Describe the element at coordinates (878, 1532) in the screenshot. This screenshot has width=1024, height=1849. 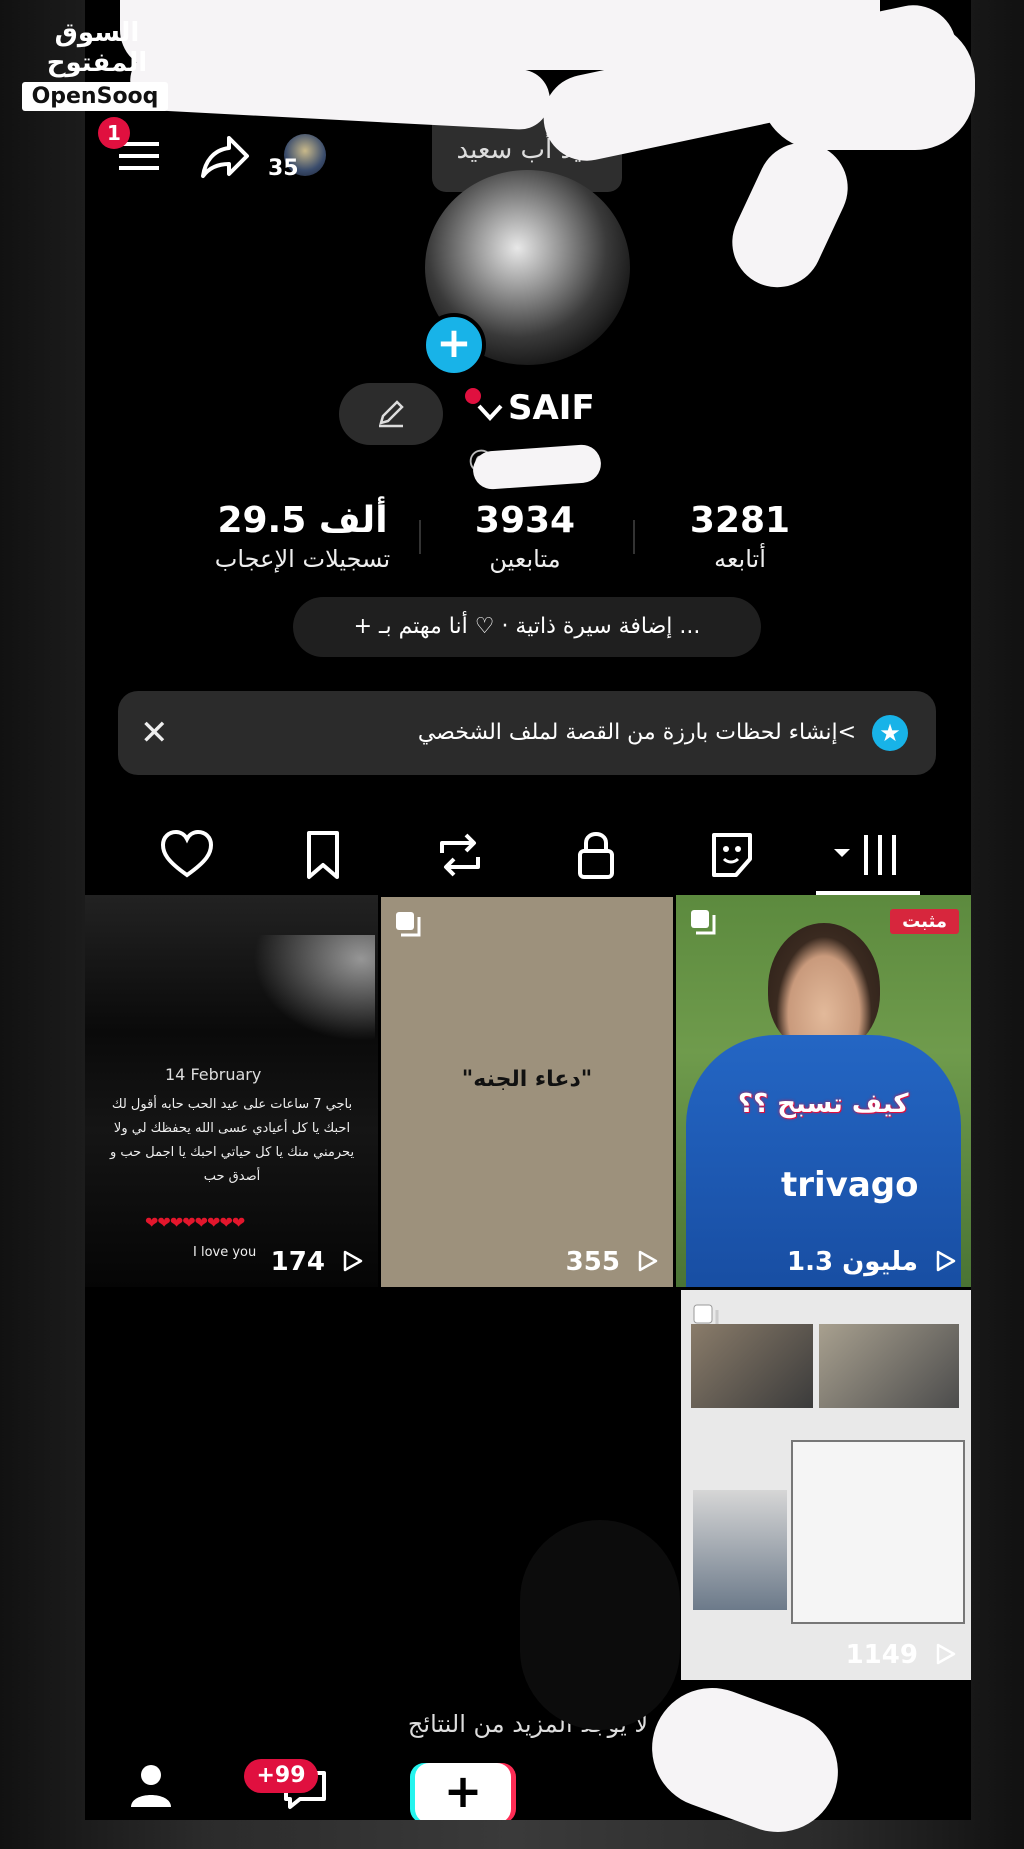
I see `handwritten-note` at that location.